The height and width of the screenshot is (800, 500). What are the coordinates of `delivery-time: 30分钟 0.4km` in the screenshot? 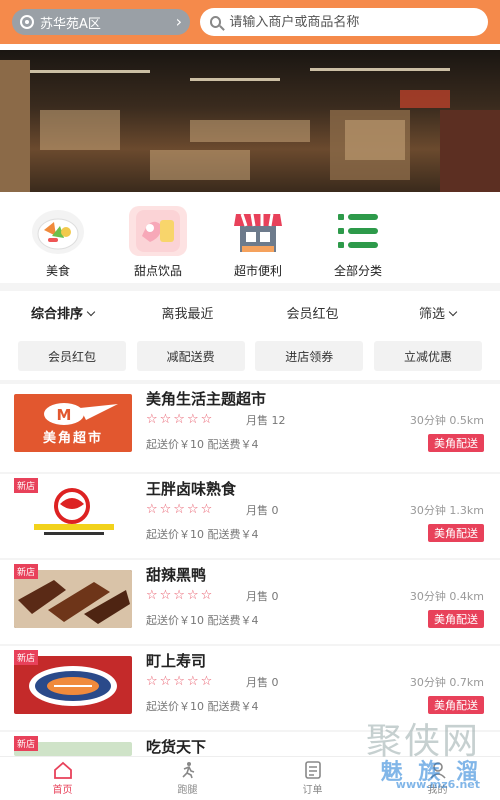 It's located at (446, 596).